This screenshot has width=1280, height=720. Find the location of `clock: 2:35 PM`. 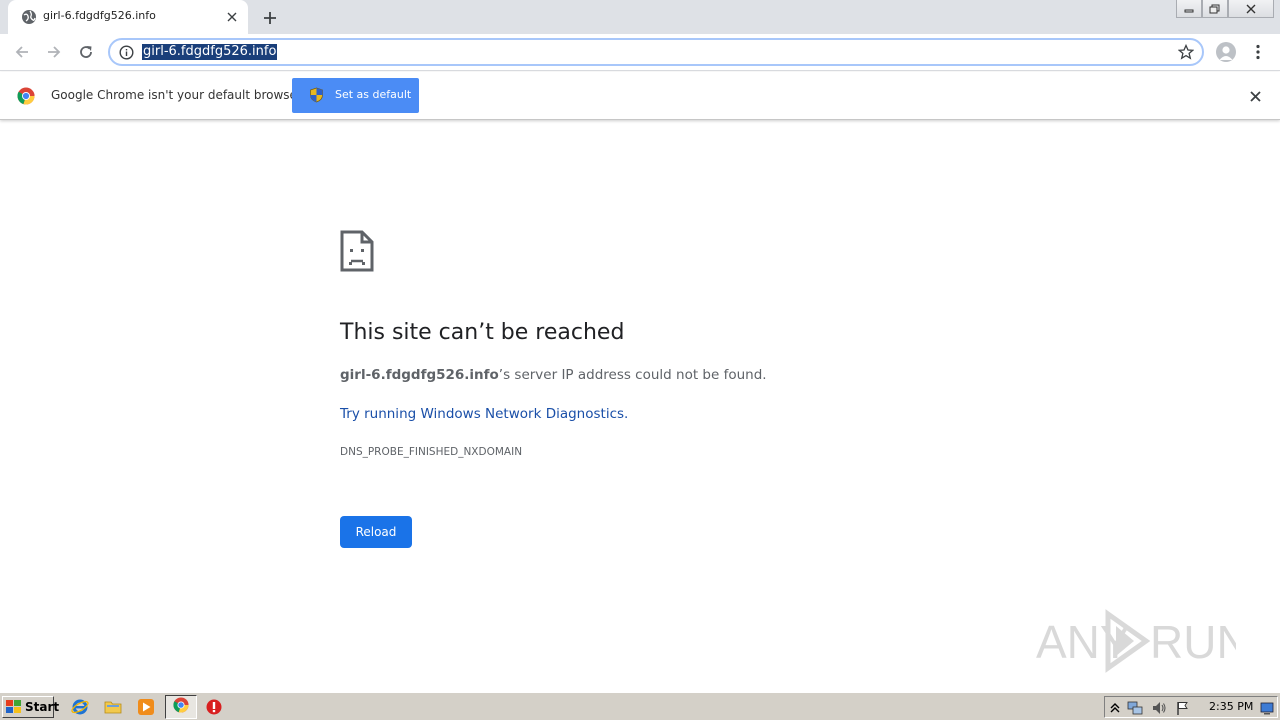

clock: 2:35 PM is located at coordinates (1231, 706).